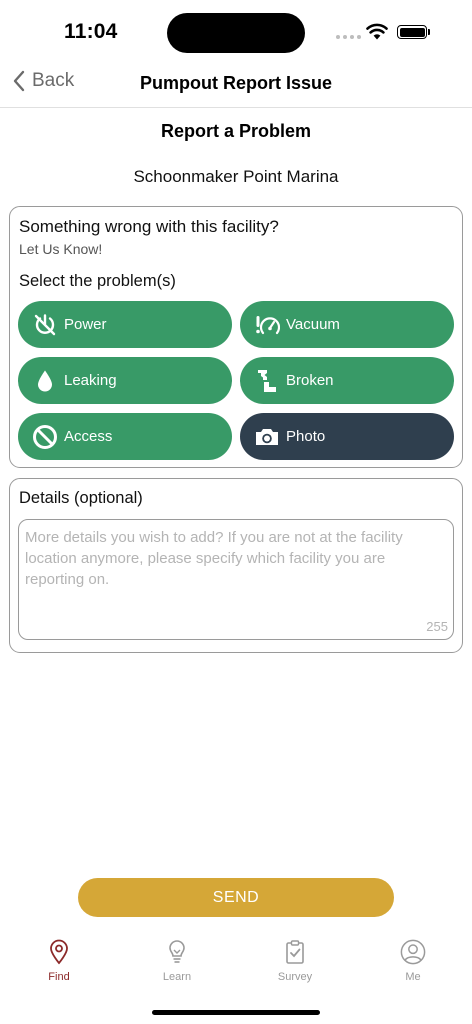 The height and width of the screenshot is (1024, 472). Describe the element at coordinates (97, 281) in the screenshot. I see `select-problems-label: Select the problem(s)` at that location.